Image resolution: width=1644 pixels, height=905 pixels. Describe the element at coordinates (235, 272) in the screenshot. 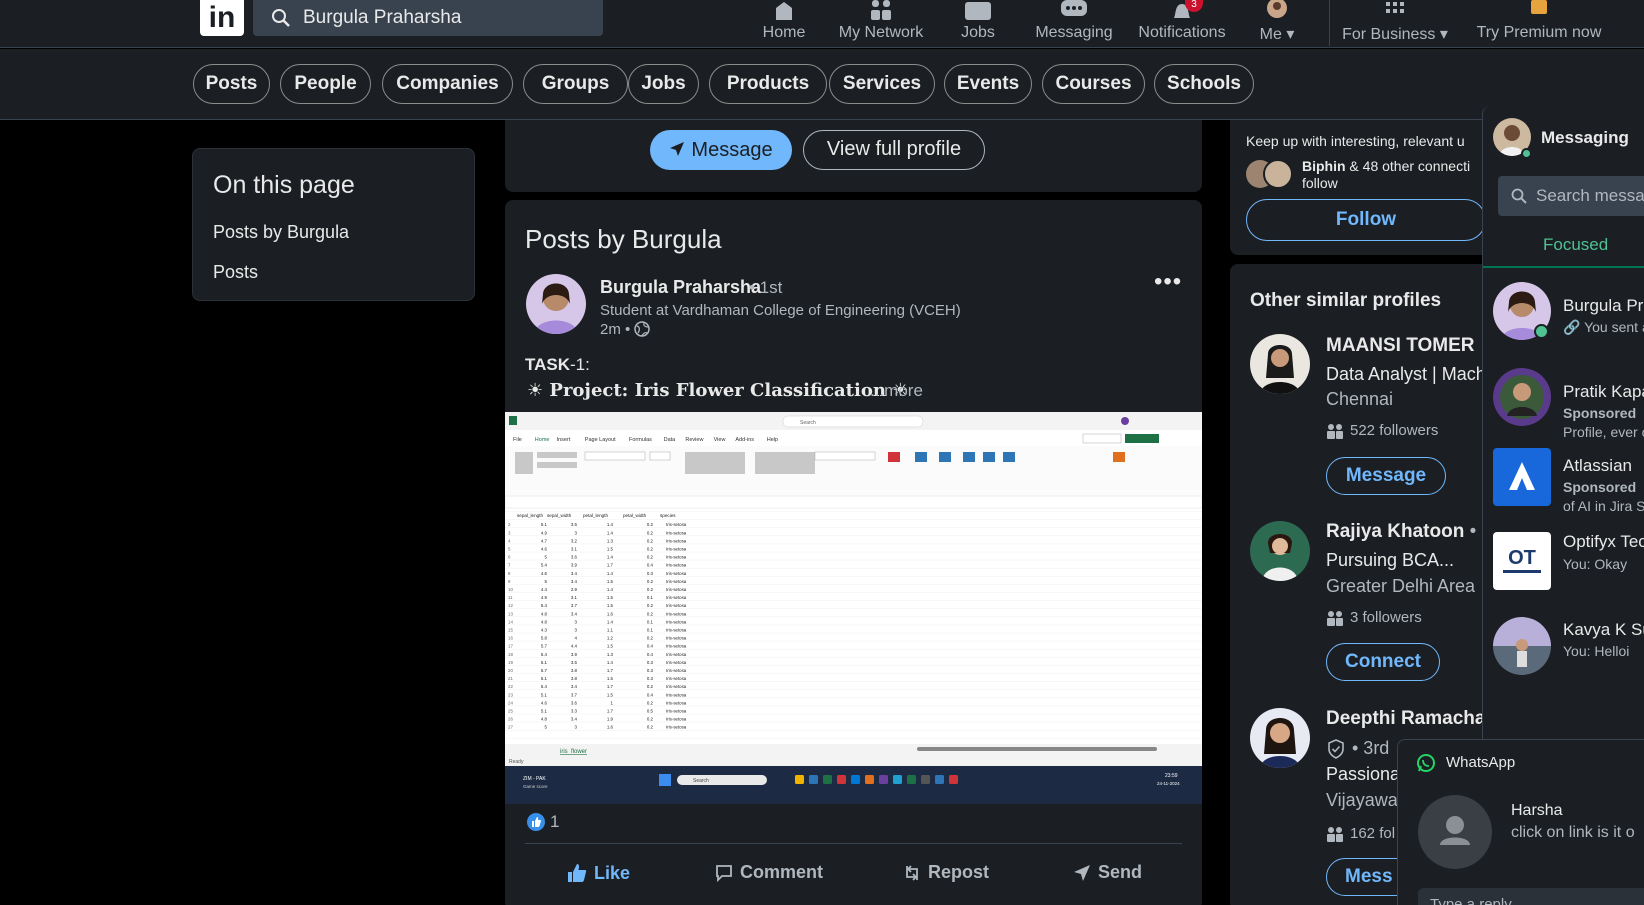

I see `link-posts: Posts` at that location.